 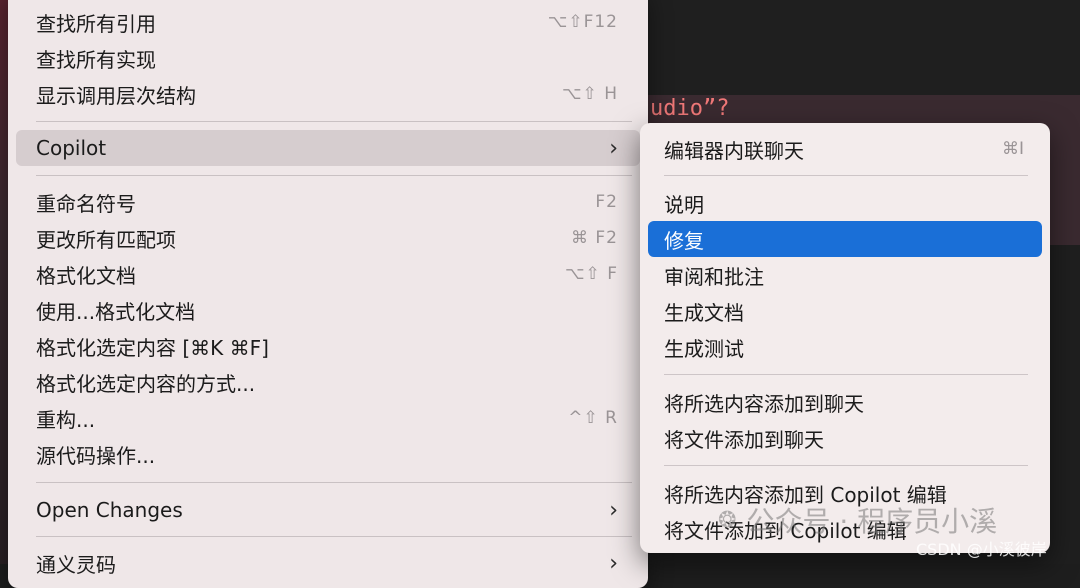 What do you see at coordinates (872, 521) in the screenshot?
I see `watermark-text: 公众号 · 程序员小溪` at bounding box center [872, 521].